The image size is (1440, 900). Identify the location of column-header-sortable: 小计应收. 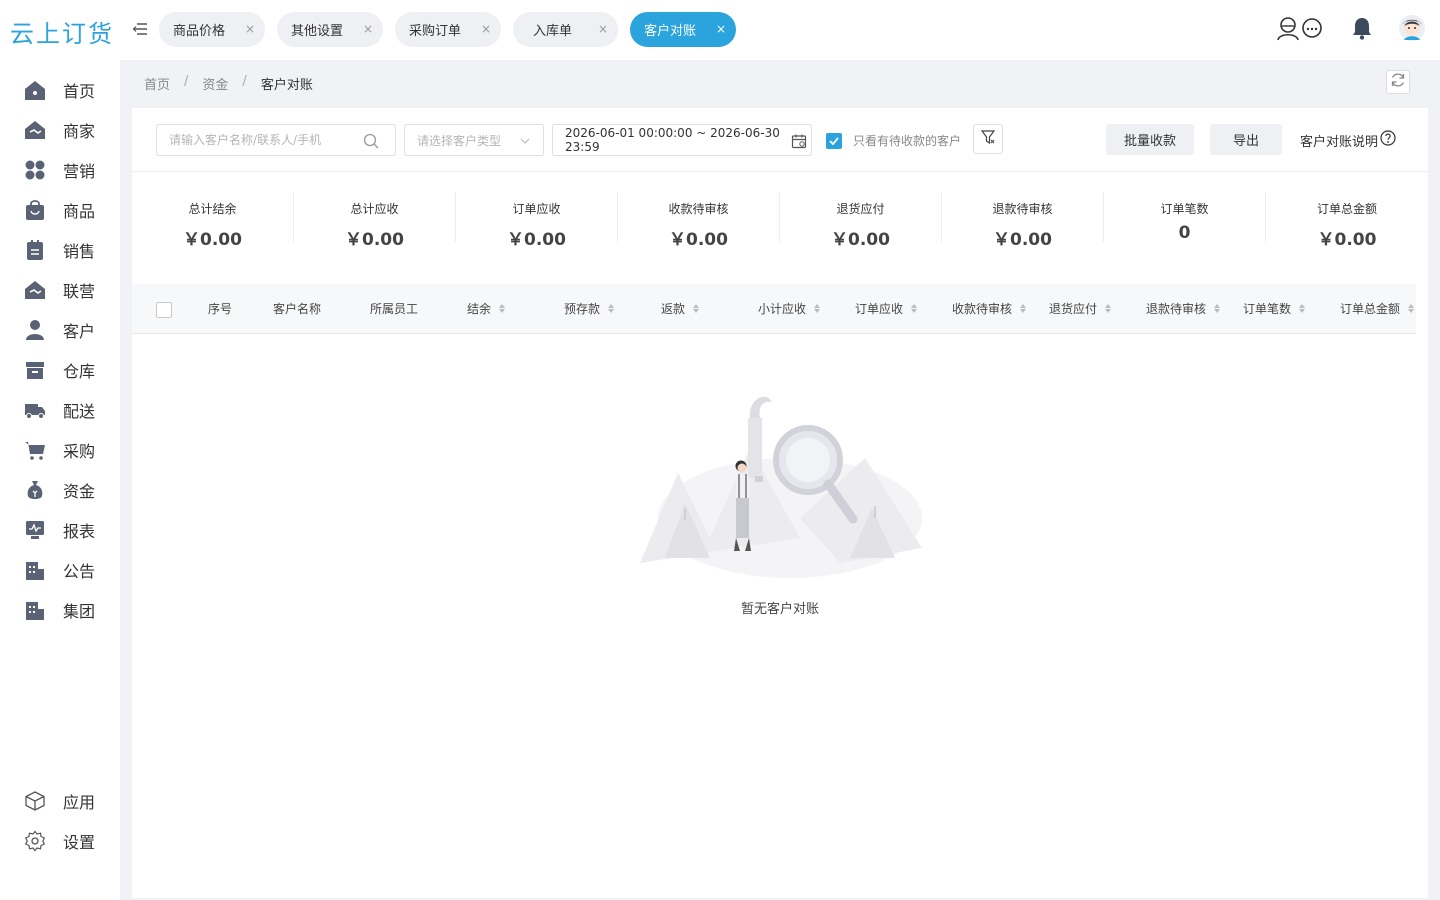
(789, 308).